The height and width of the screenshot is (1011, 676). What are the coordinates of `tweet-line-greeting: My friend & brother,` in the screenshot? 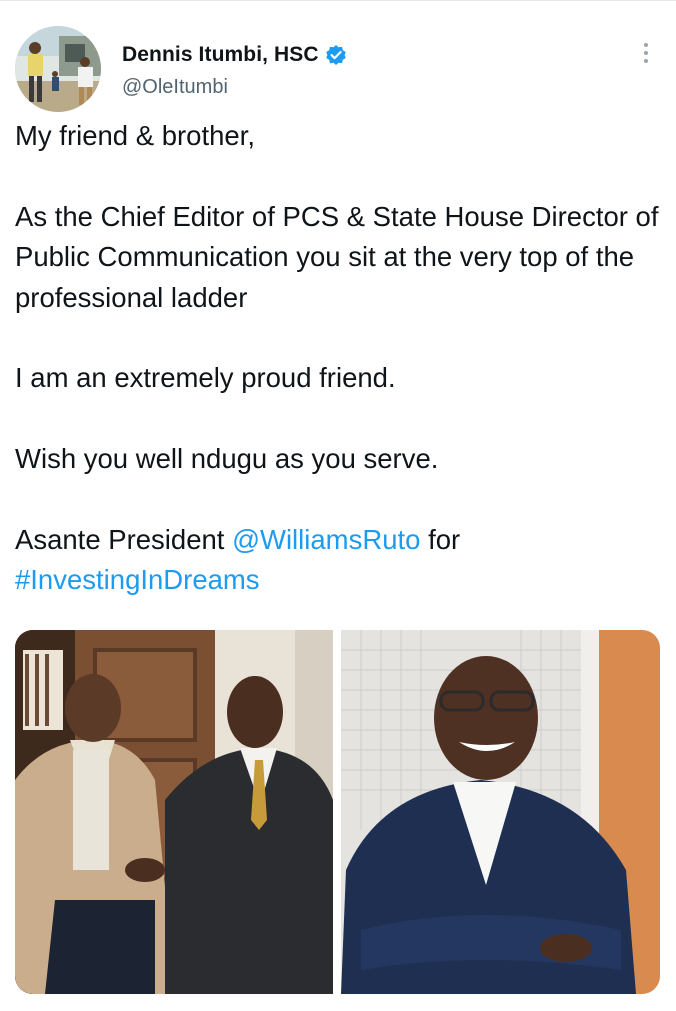 It's located at (135, 135).